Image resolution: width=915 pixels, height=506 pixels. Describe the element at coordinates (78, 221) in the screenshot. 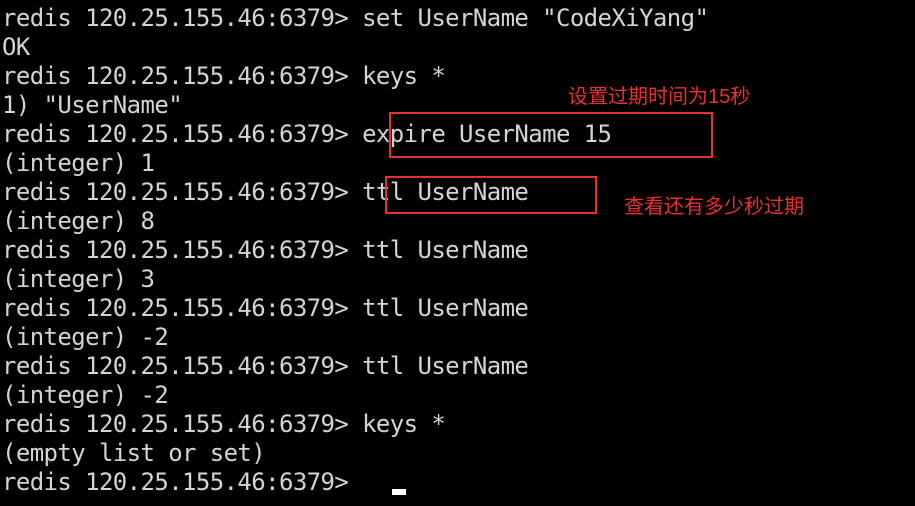

I see `terminal-line-ttl-result: (integer) 8` at that location.